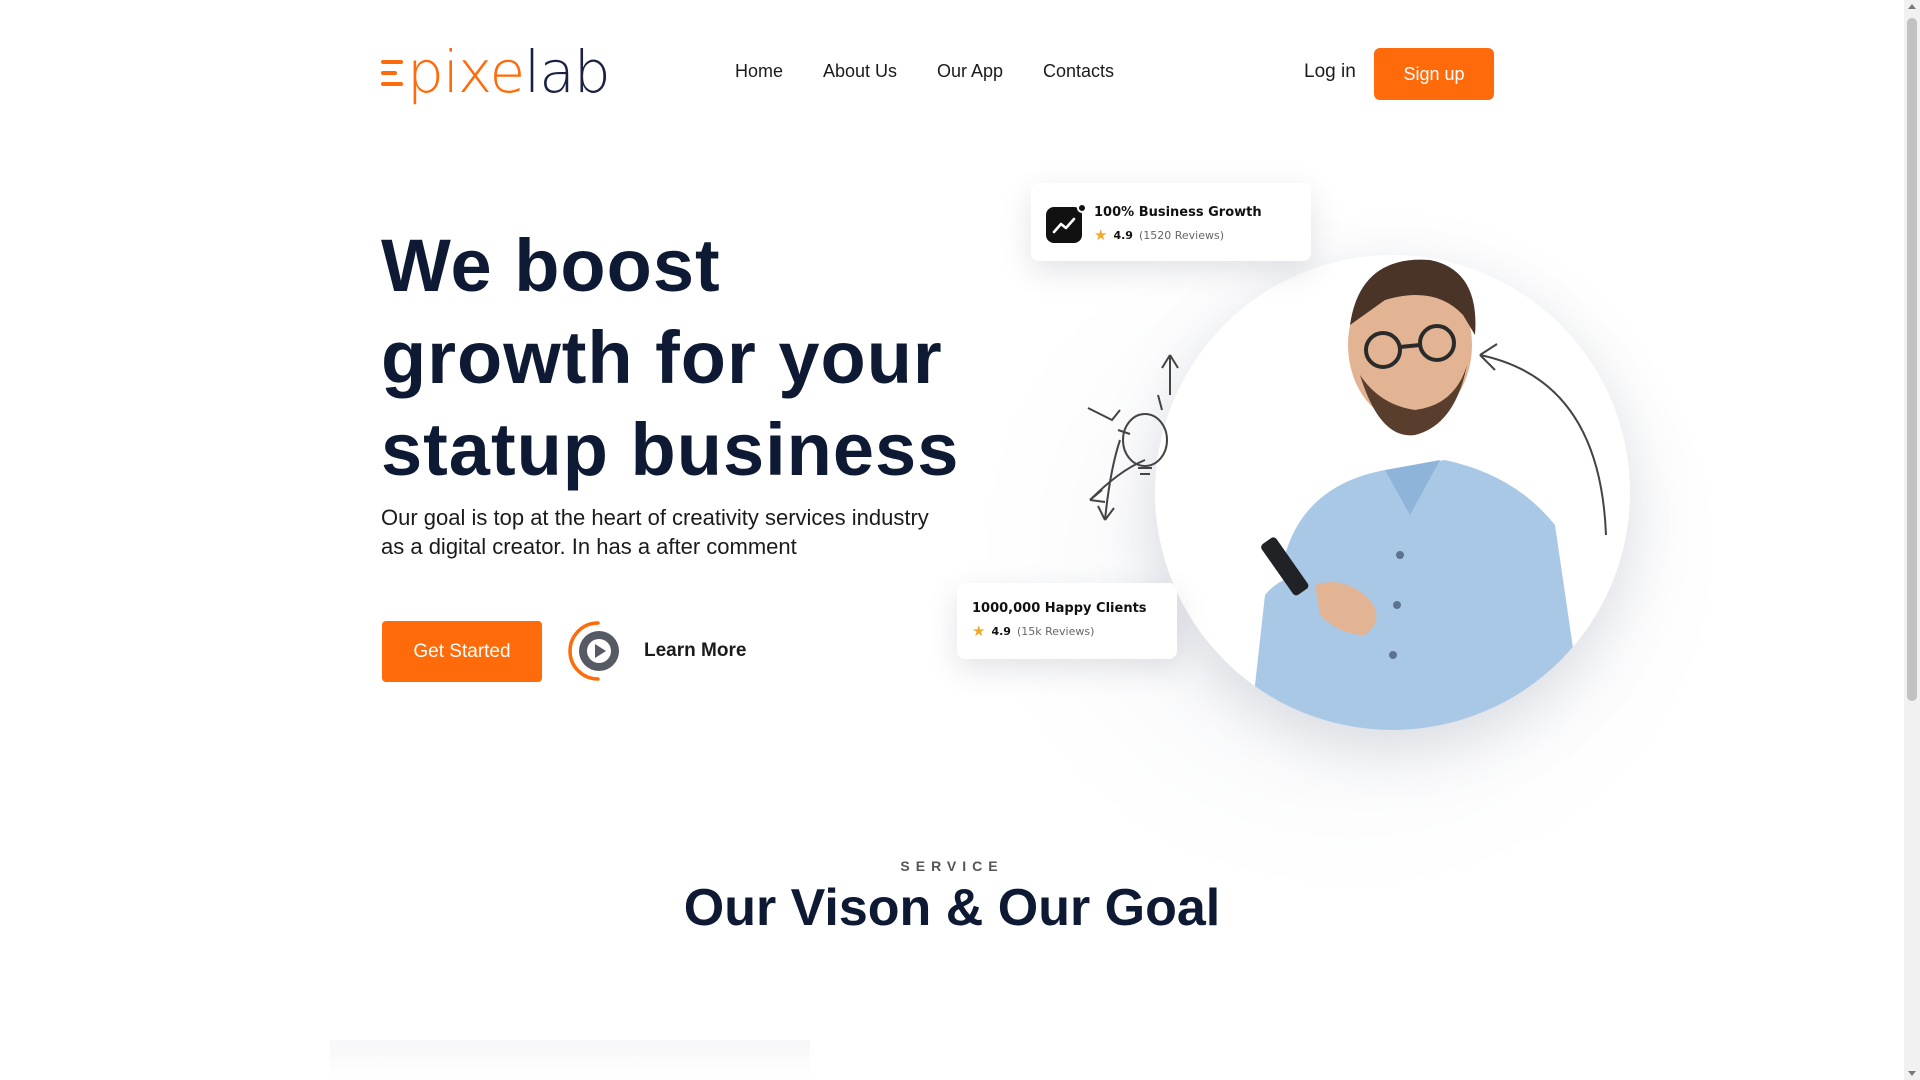  Describe the element at coordinates (1059, 608) in the screenshot. I see `happy-clients-title: 1000,000 Happy Clients` at that location.